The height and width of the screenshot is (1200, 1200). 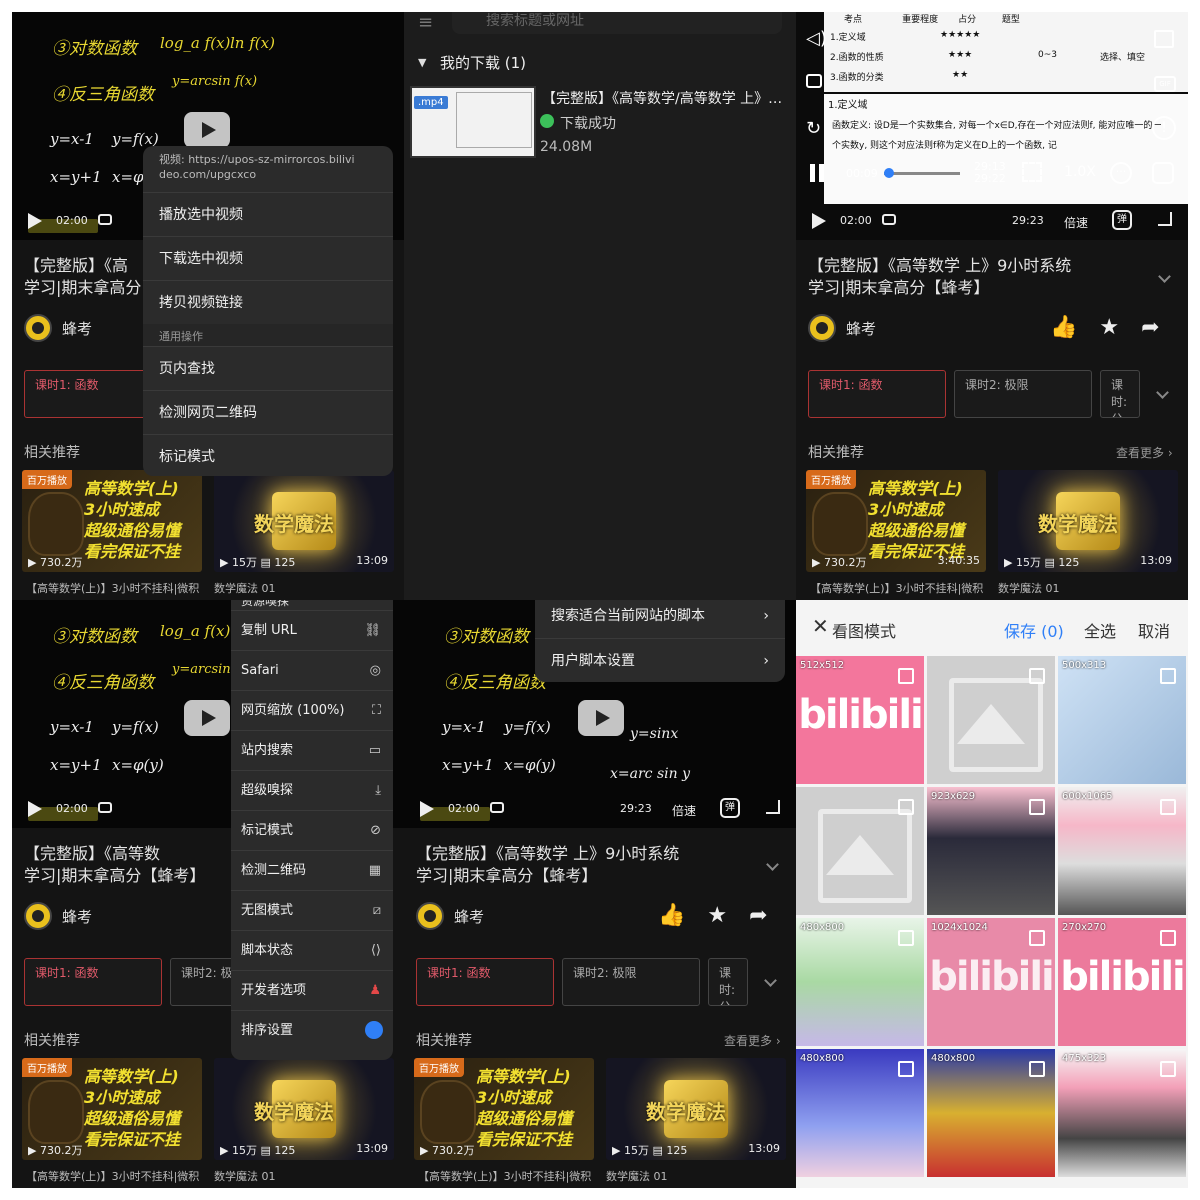 What do you see at coordinates (1164, 39) in the screenshot?
I see `screenshot-icon` at bounding box center [1164, 39].